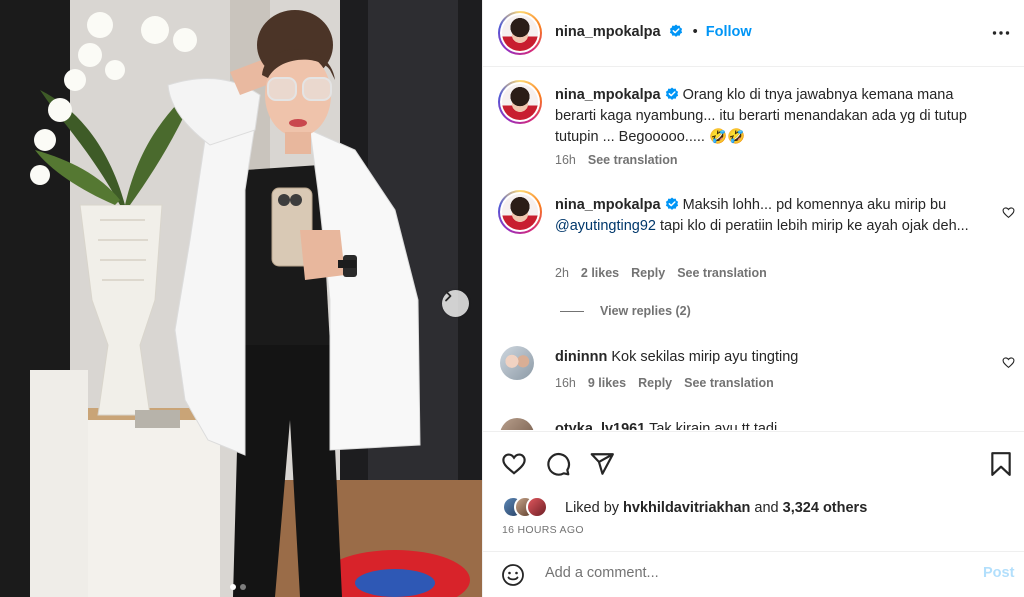  Describe the element at coordinates (1001, 33) in the screenshot. I see `more-options-icon` at that location.